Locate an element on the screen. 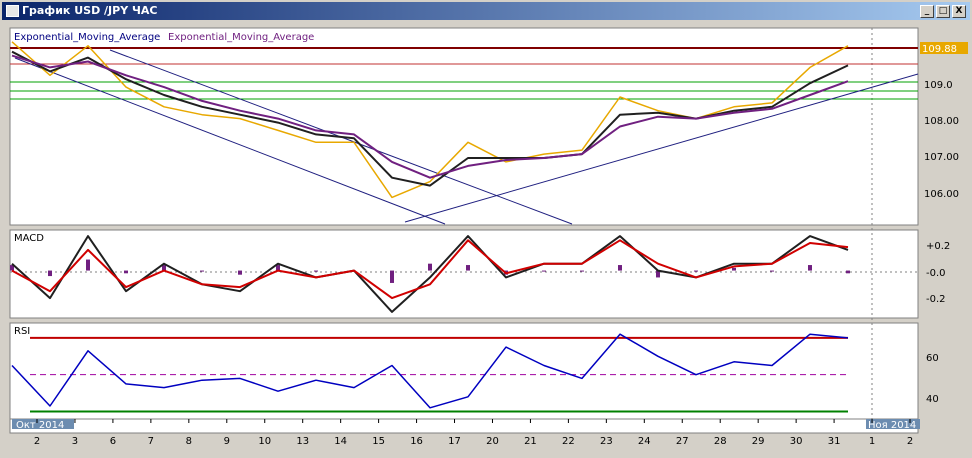 Image resolution: width=972 pixels, height=458 pixels. time-tick-label: 28 is located at coordinates (720, 441).